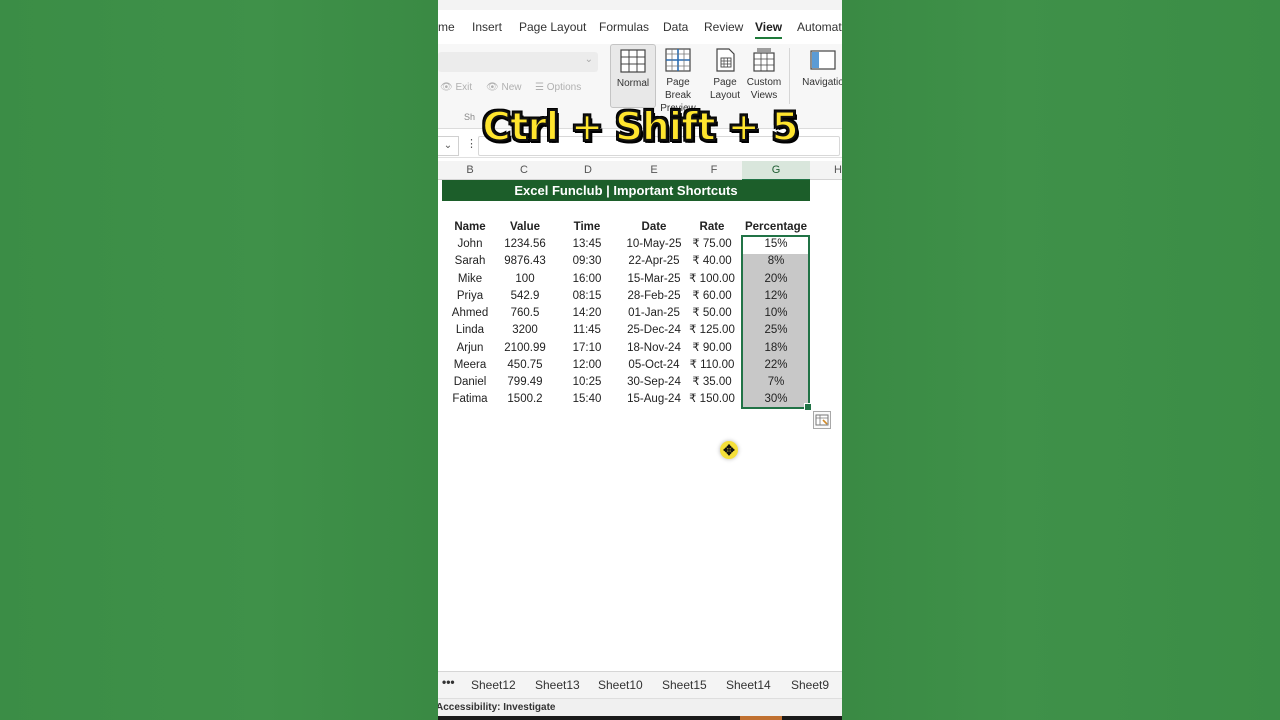  I want to click on header-time: Time, so click(587, 227).